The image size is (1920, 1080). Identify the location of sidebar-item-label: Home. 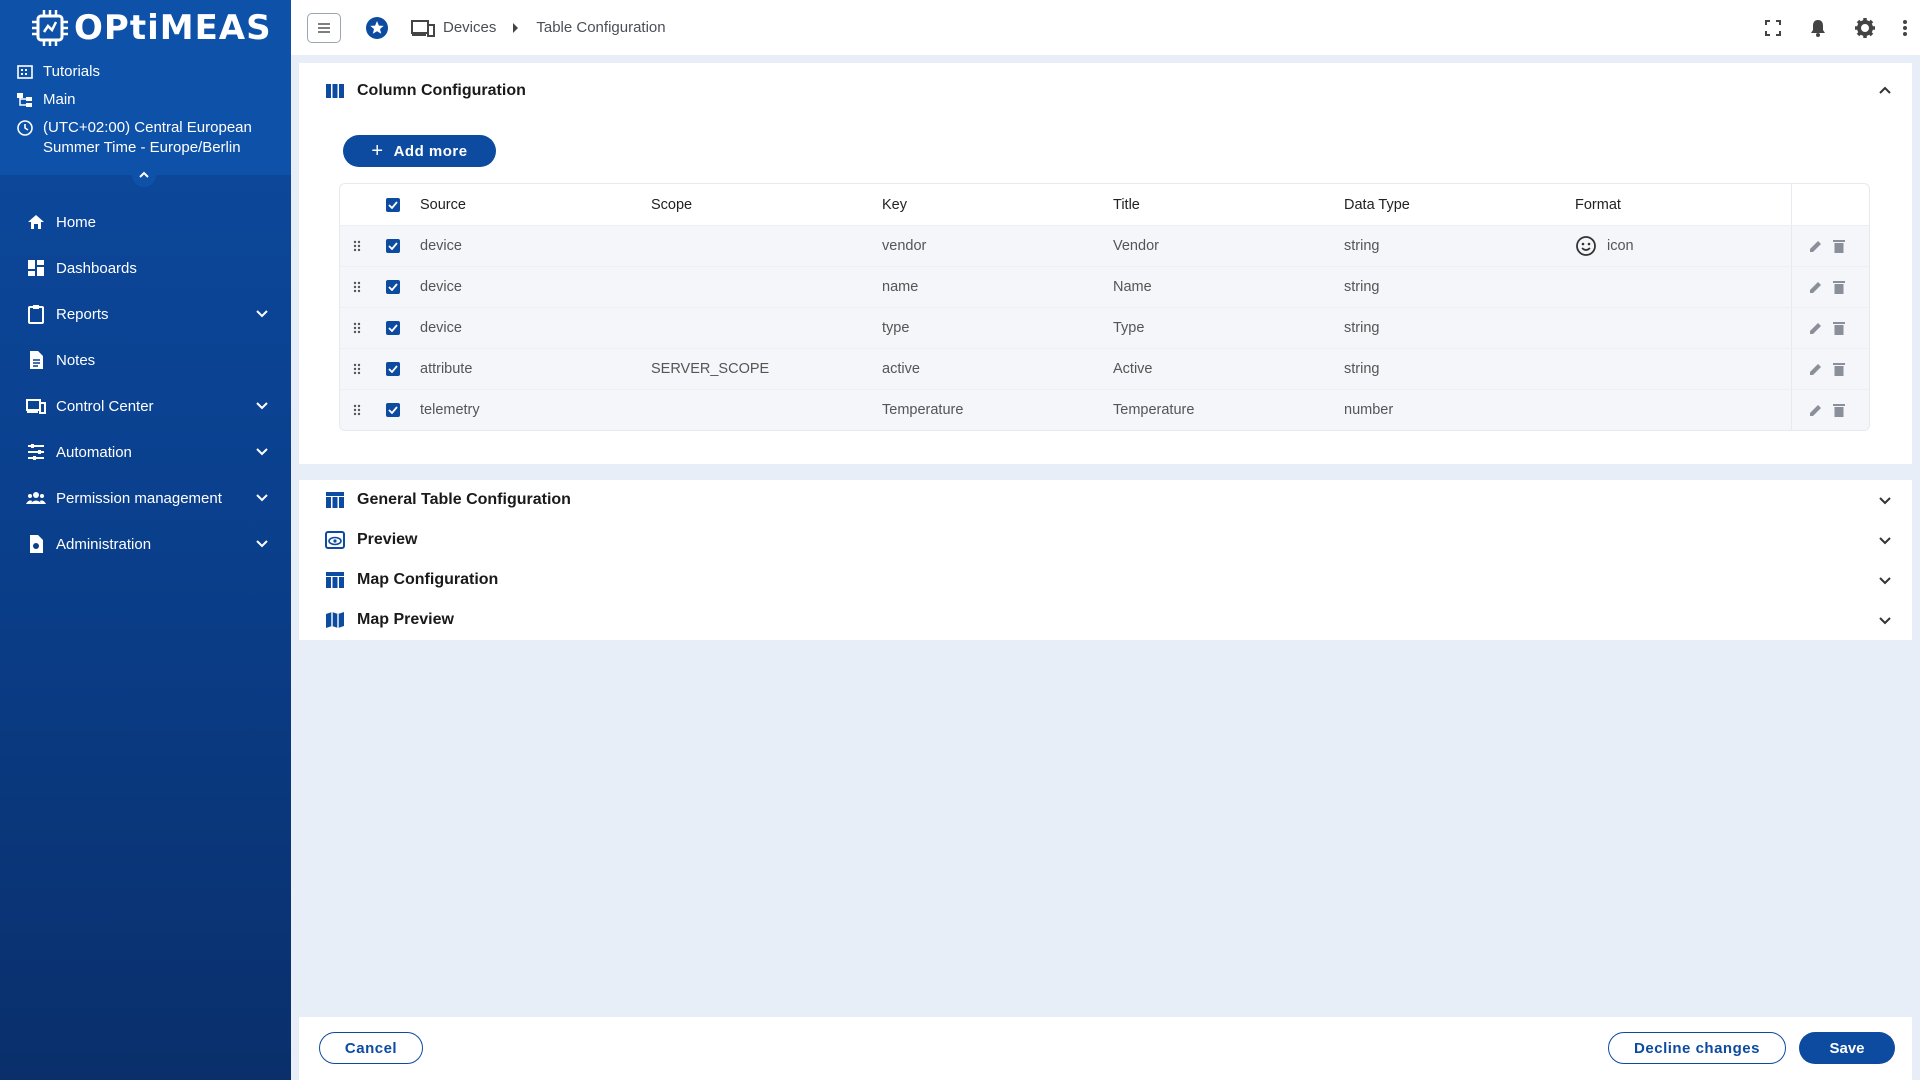
(76, 222).